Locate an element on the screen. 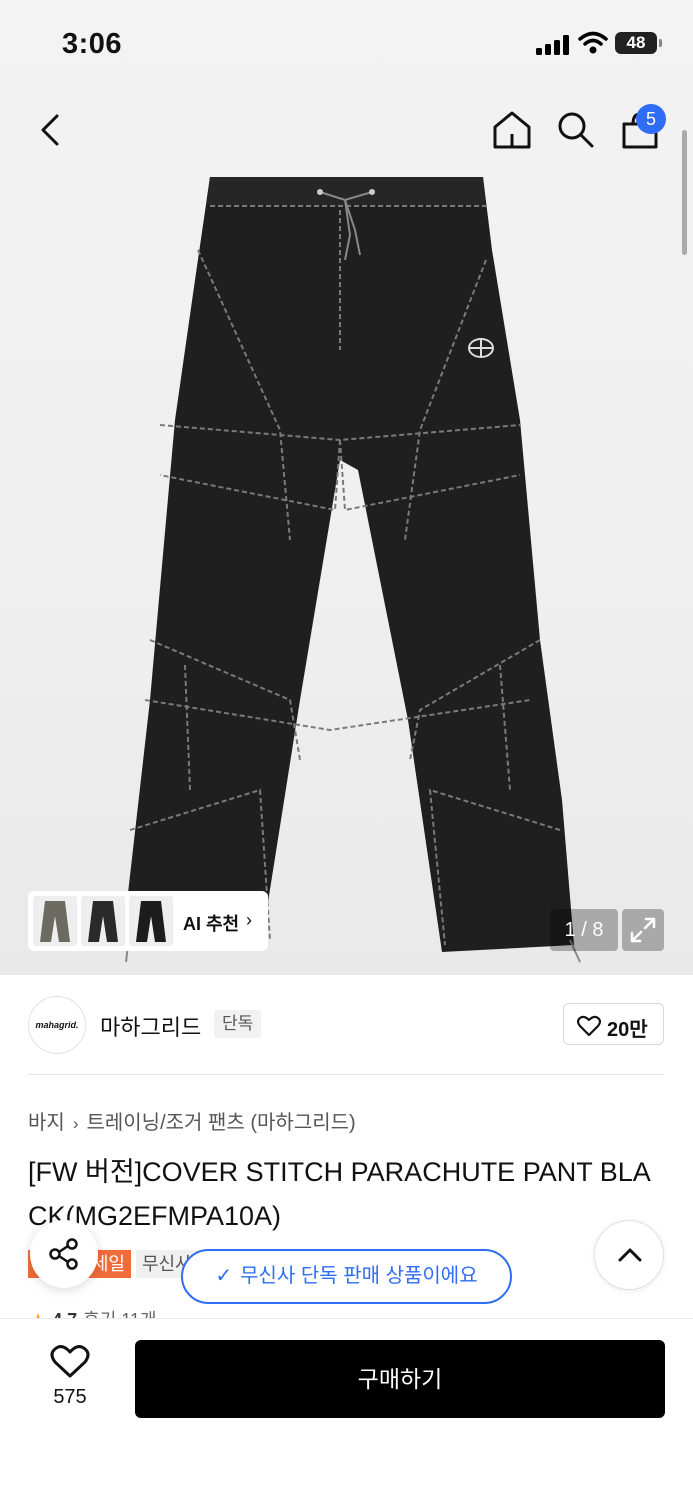  scroll-to-top-button is located at coordinates (629, 1255).